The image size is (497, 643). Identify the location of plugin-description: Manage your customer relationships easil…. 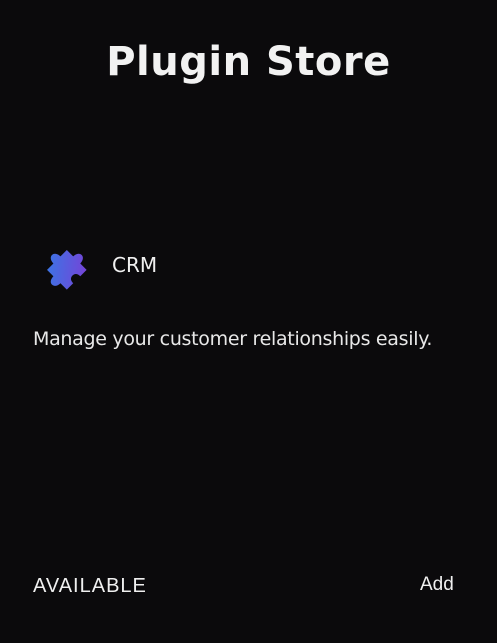
(233, 339).